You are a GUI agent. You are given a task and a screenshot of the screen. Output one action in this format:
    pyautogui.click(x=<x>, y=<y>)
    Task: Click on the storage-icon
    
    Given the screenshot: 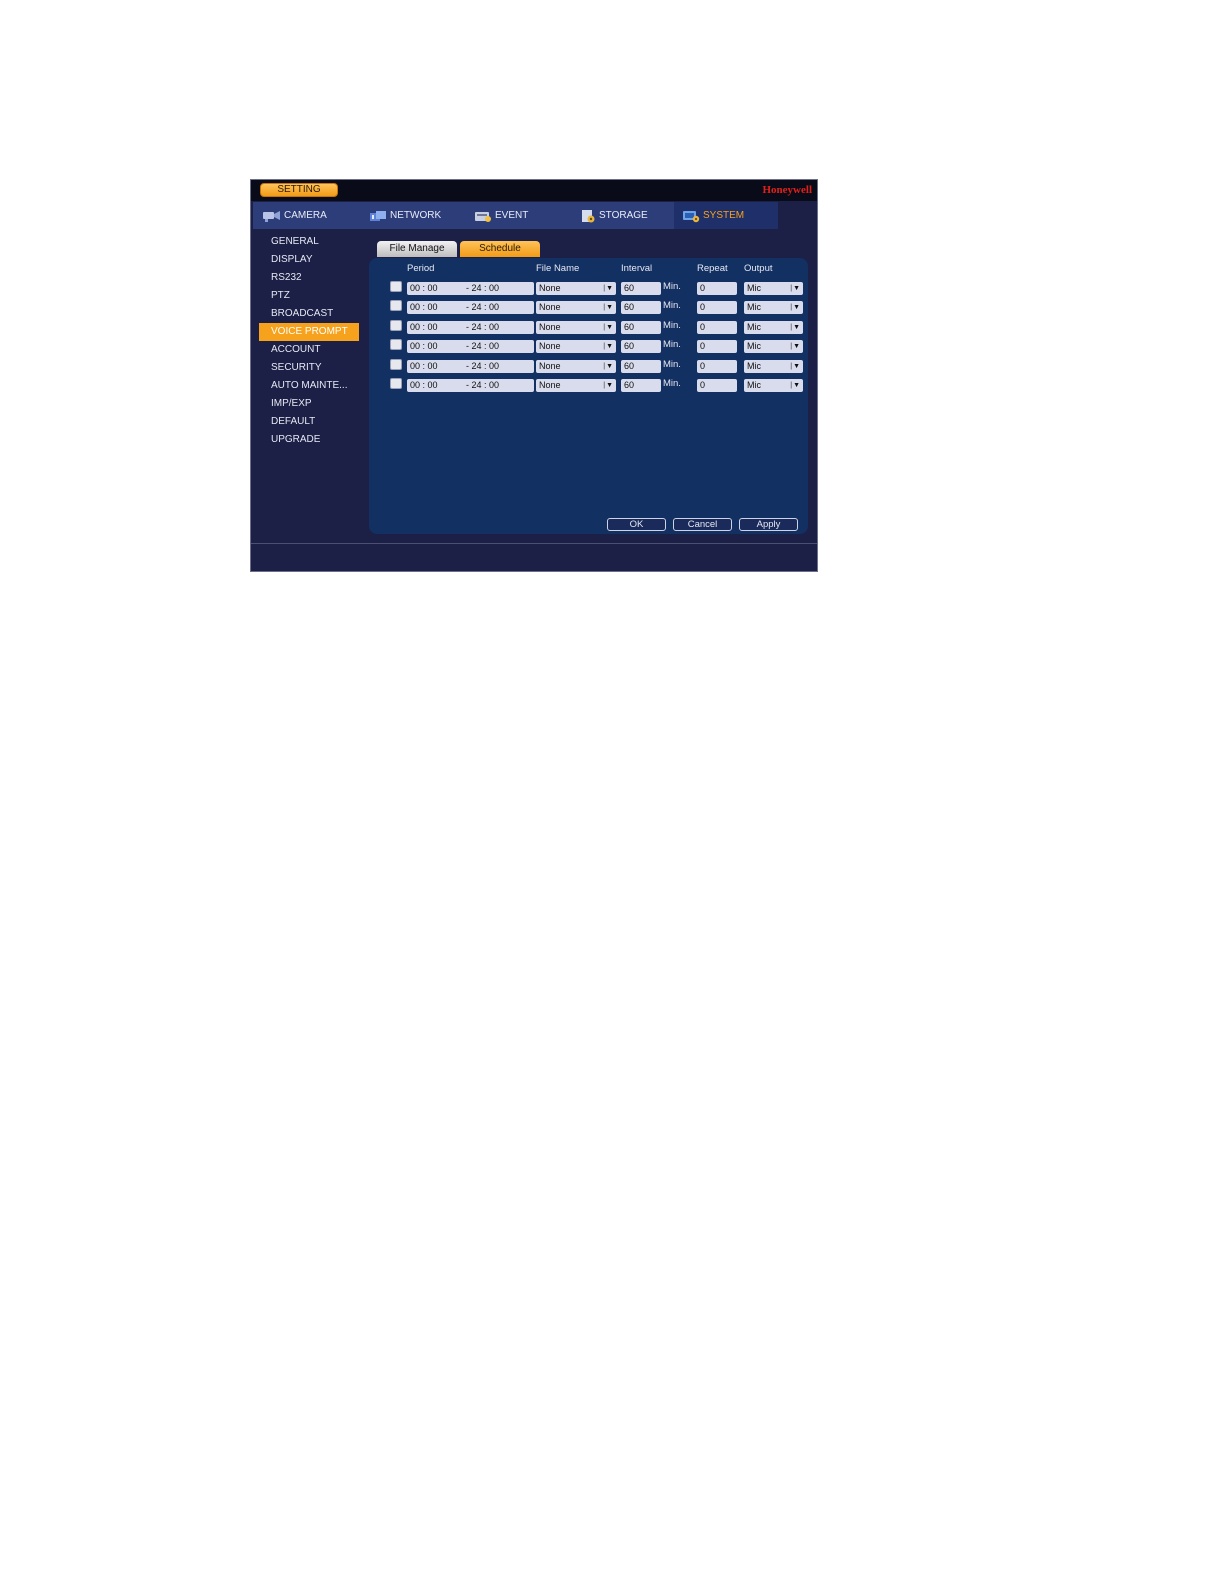 What is the action you would take?
    pyautogui.click(x=588, y=216)
    